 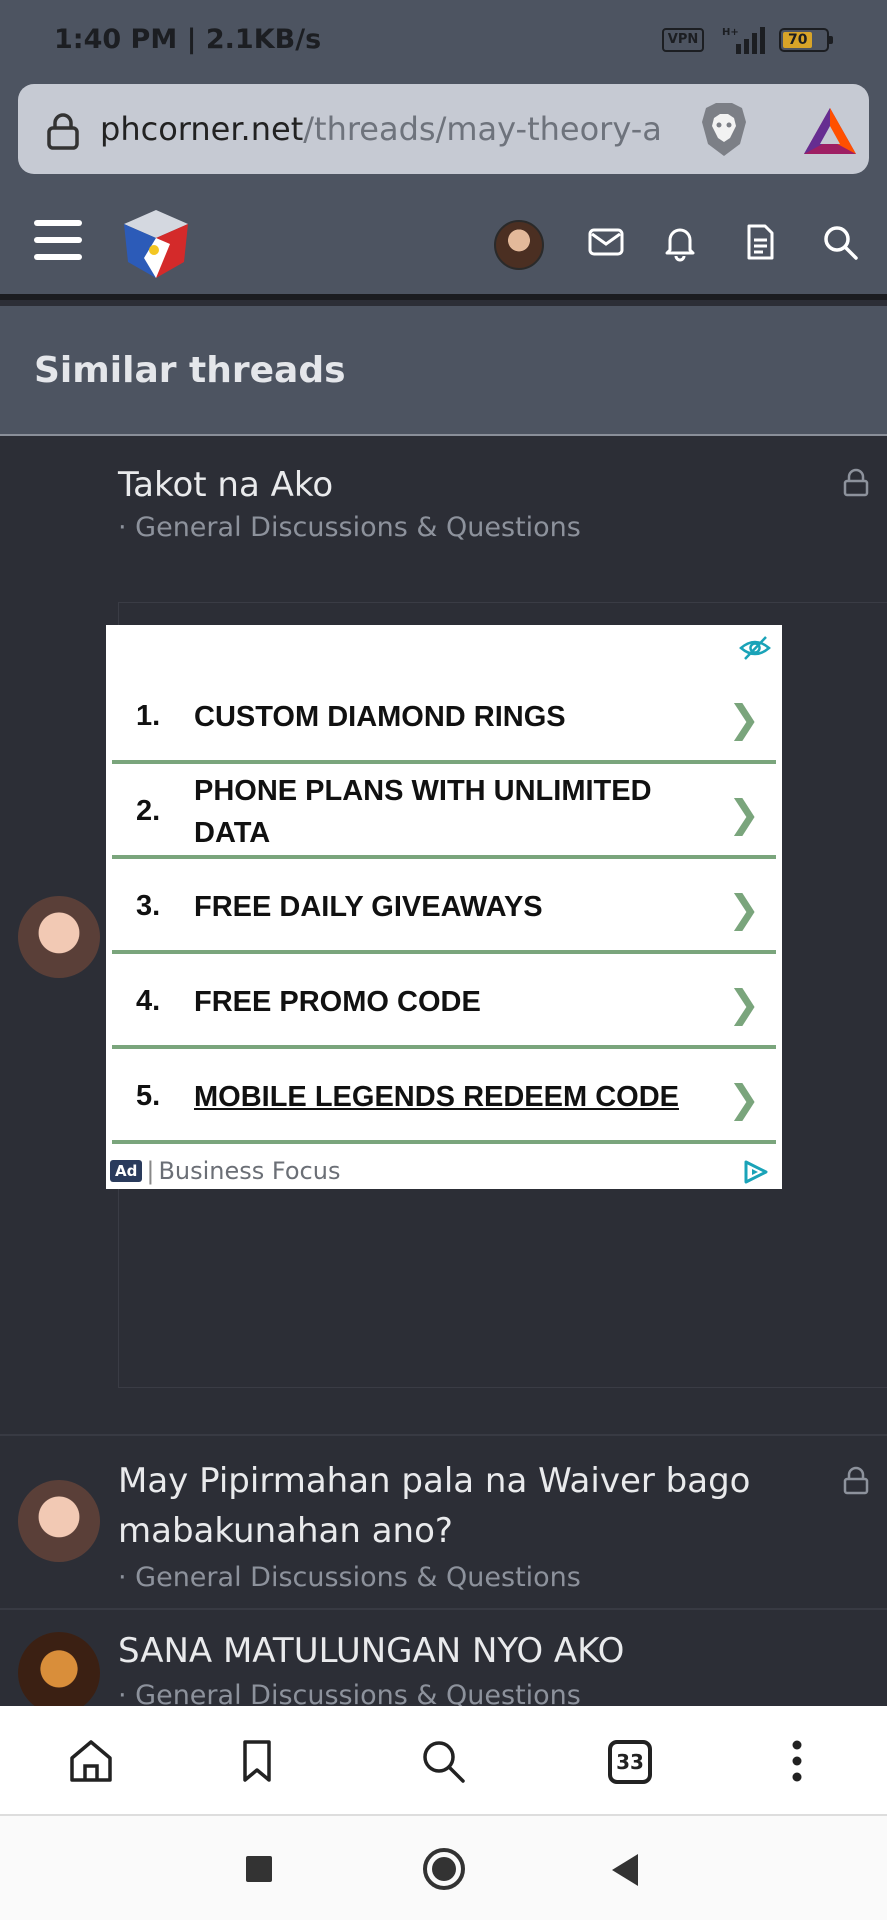 What do you see at coordinates (755, 648) in the screenshot?
I see `hide-ad-icon` at bounding box center [755, 648].